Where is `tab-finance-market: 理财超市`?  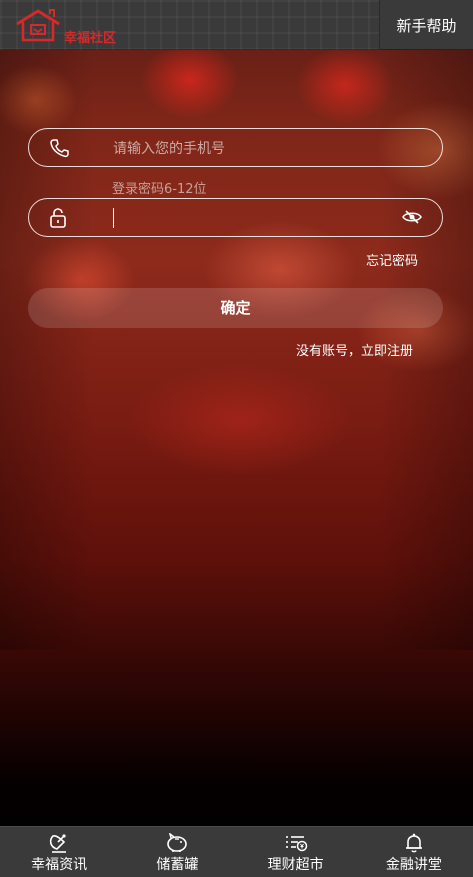
tab-finance-market: 理财超市 is located at coordinates (296, 852).